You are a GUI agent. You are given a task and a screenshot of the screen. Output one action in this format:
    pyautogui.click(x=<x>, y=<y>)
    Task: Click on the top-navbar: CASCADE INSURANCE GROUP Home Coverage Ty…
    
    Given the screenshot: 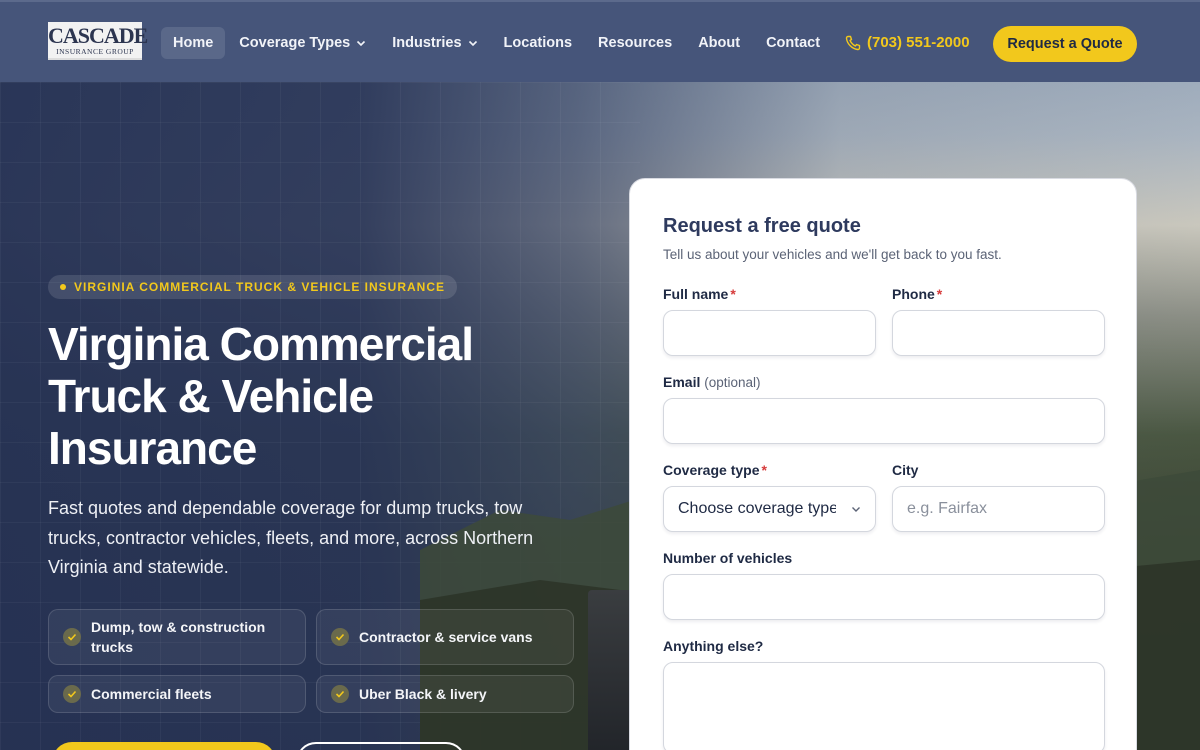 What is the action you would take?
    pyautogui.click(x=600, y=41)
    